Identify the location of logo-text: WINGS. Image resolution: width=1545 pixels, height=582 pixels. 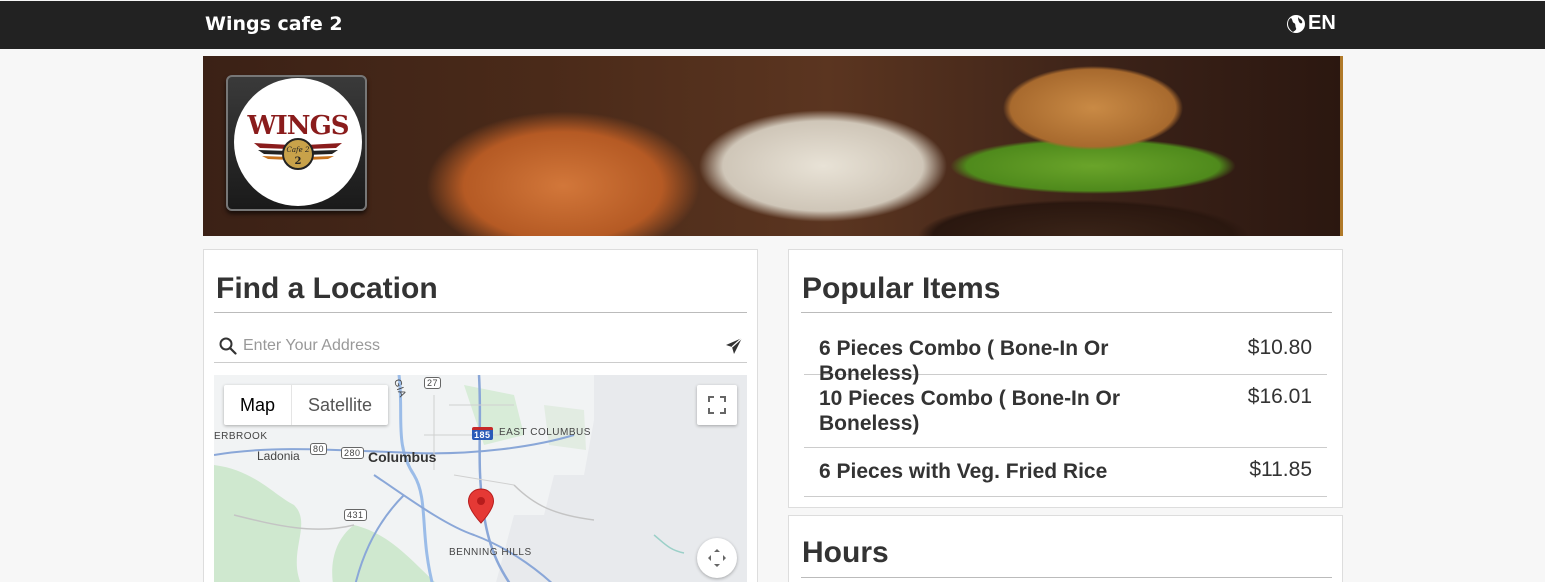
(298, 126).